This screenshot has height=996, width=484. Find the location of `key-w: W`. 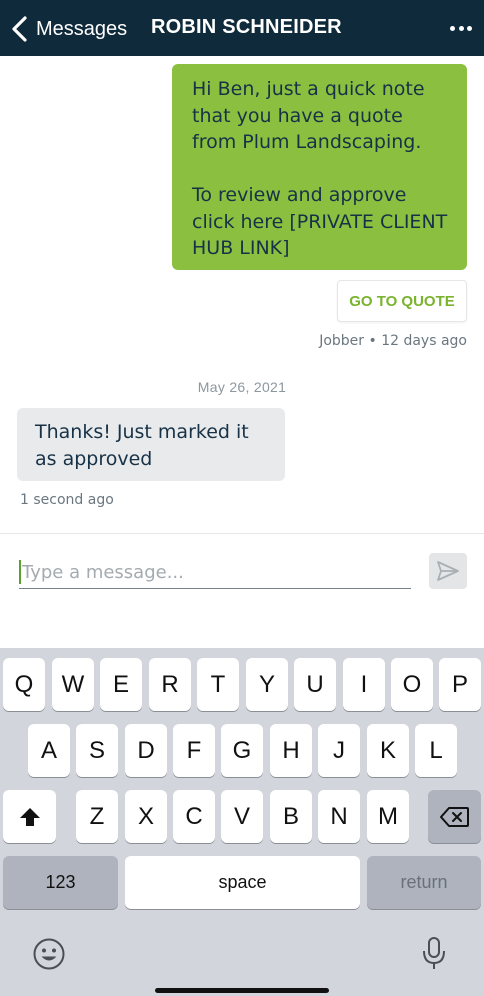

key-w: W is located at coordinates (73, 684).